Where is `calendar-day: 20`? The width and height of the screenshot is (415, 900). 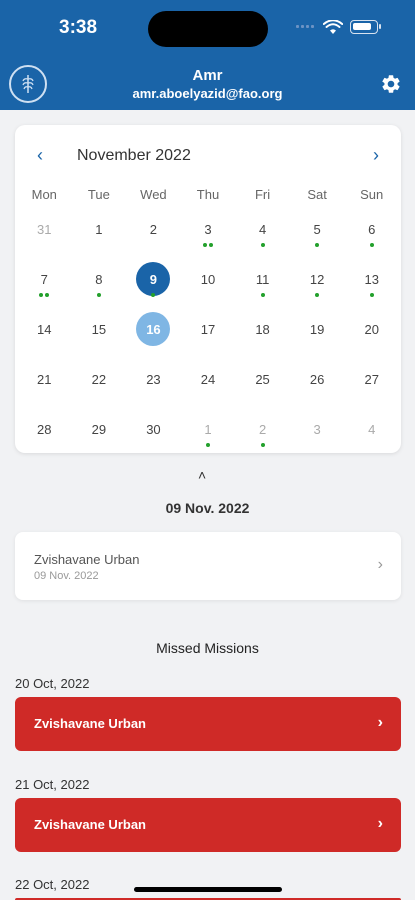
calendar-day: 20 is located at coordinates (371, 334).